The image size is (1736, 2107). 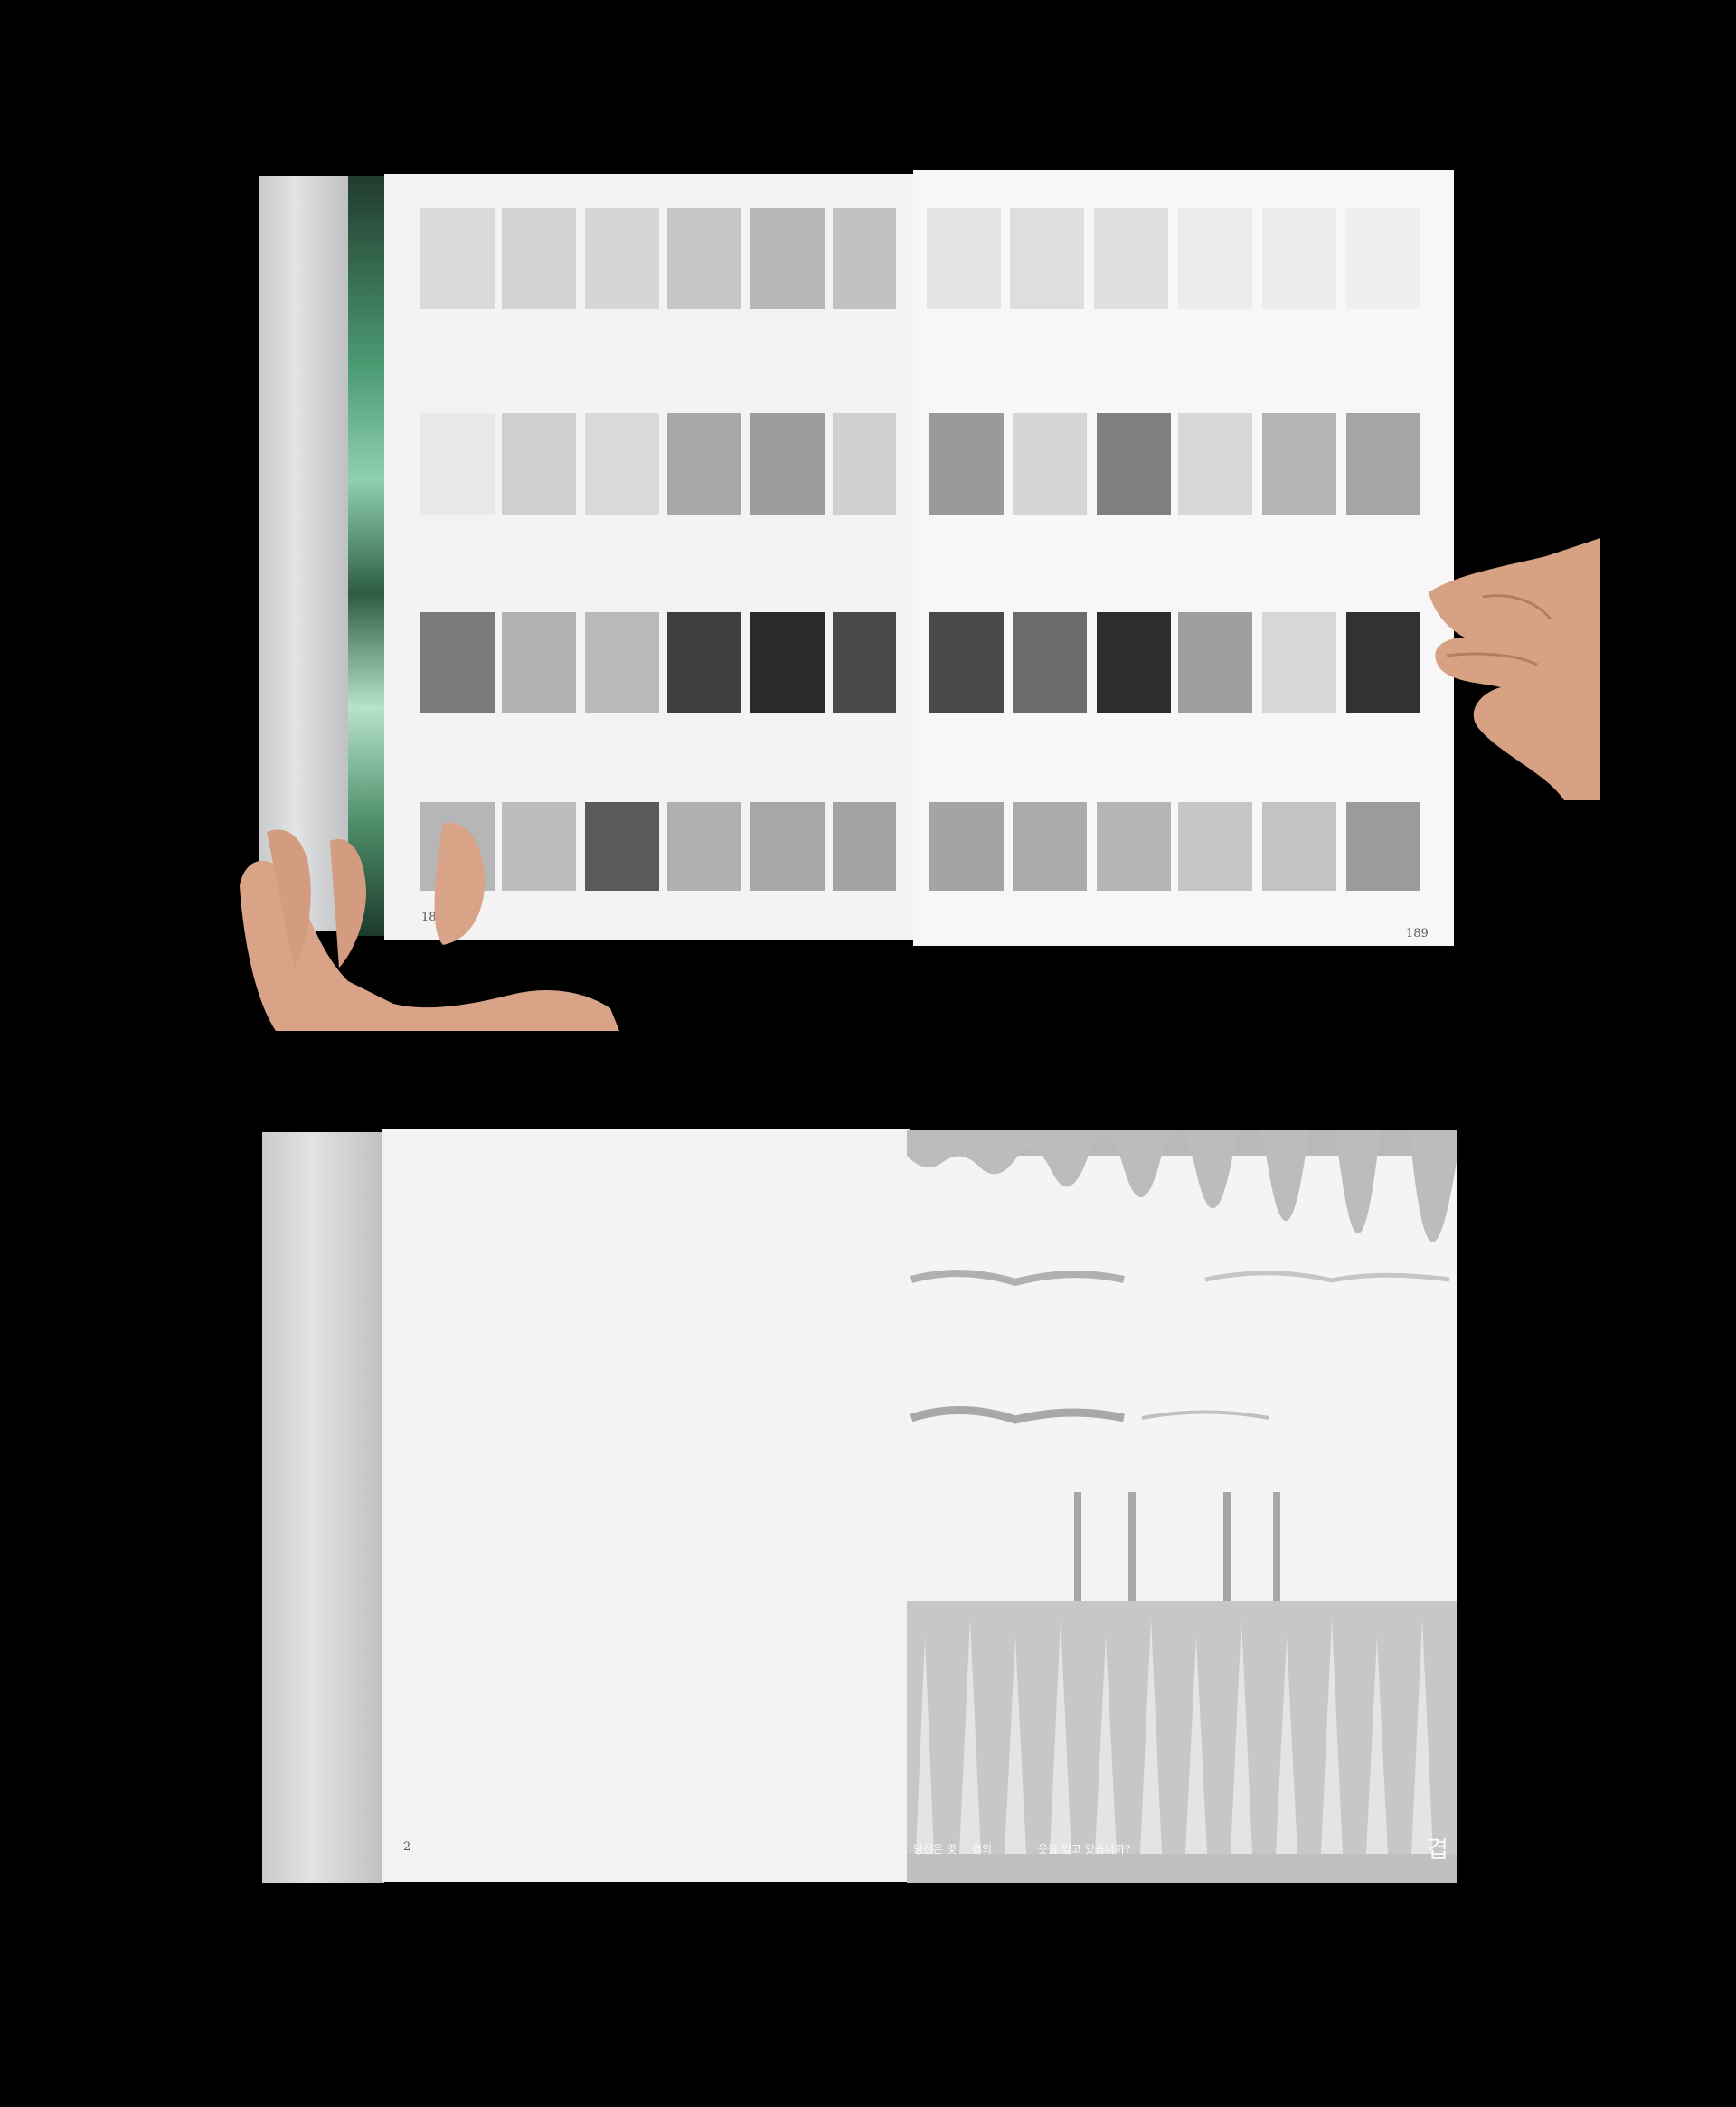 I want to click on colored-page-edges, so click(x=367, y=556).